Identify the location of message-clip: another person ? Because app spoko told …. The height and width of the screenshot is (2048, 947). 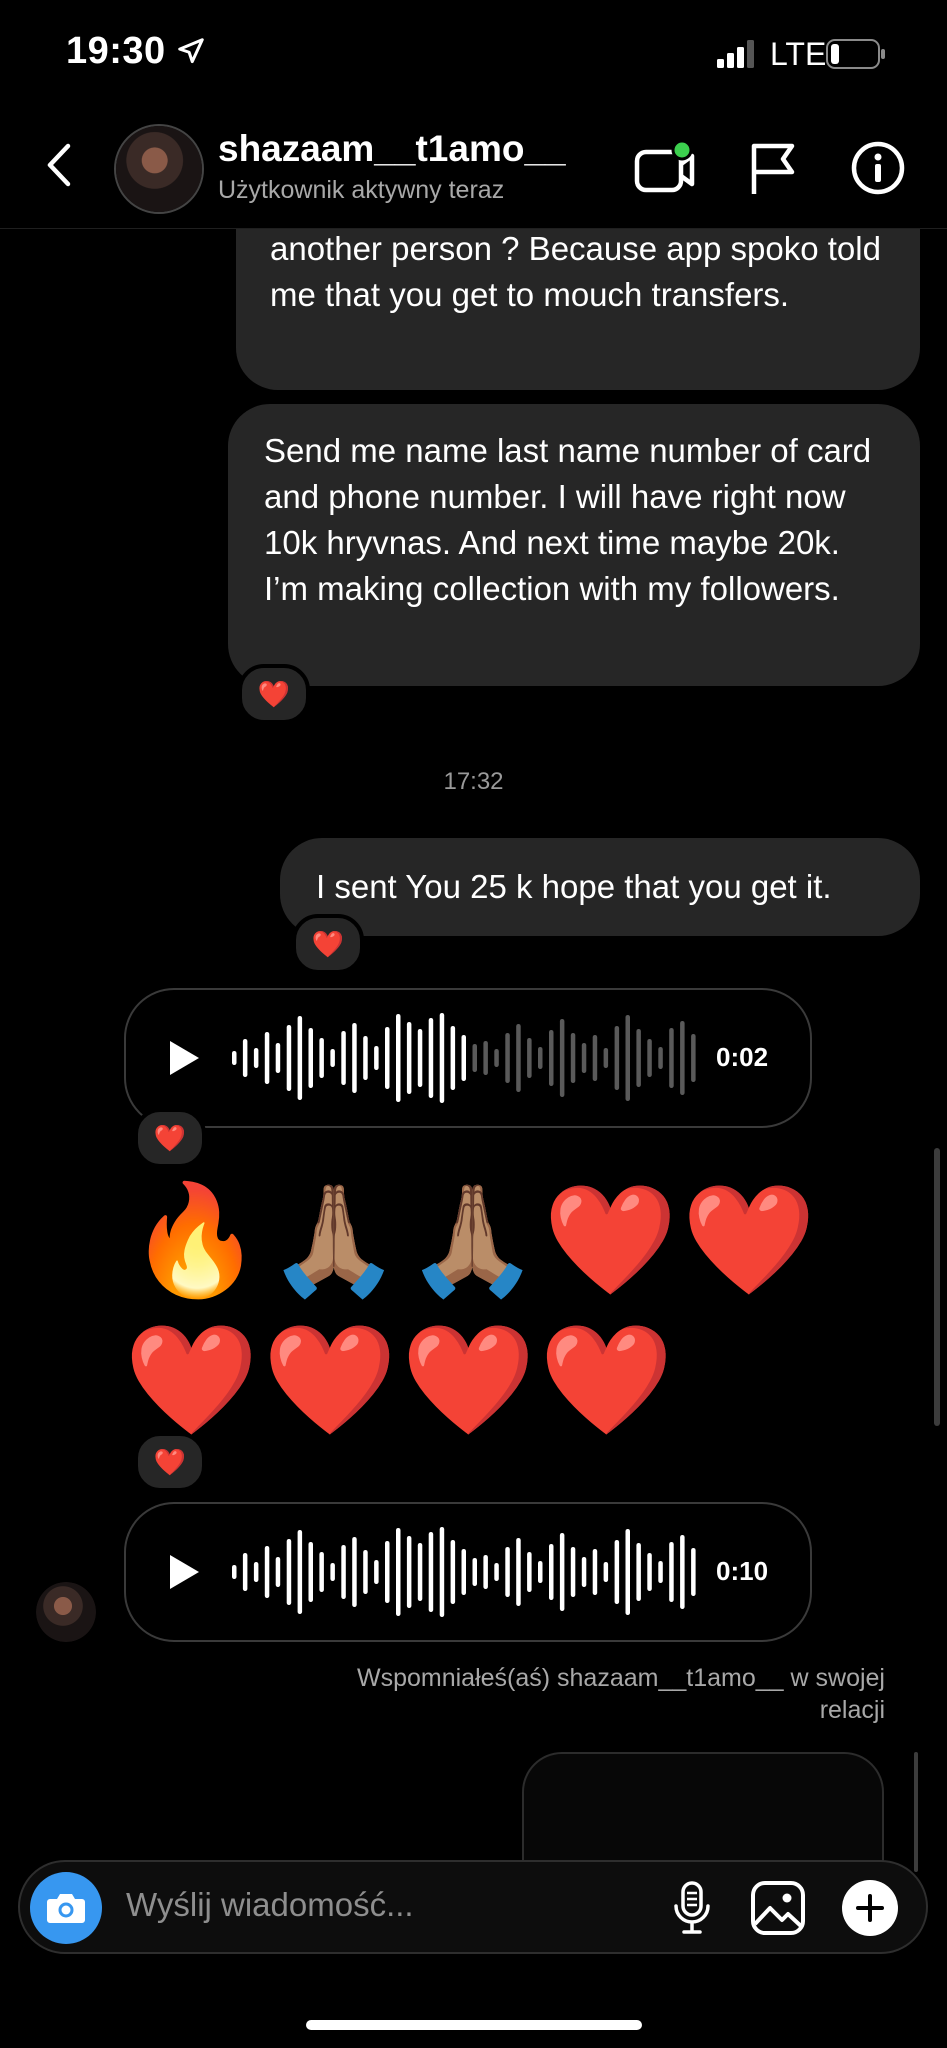
(473, 319).